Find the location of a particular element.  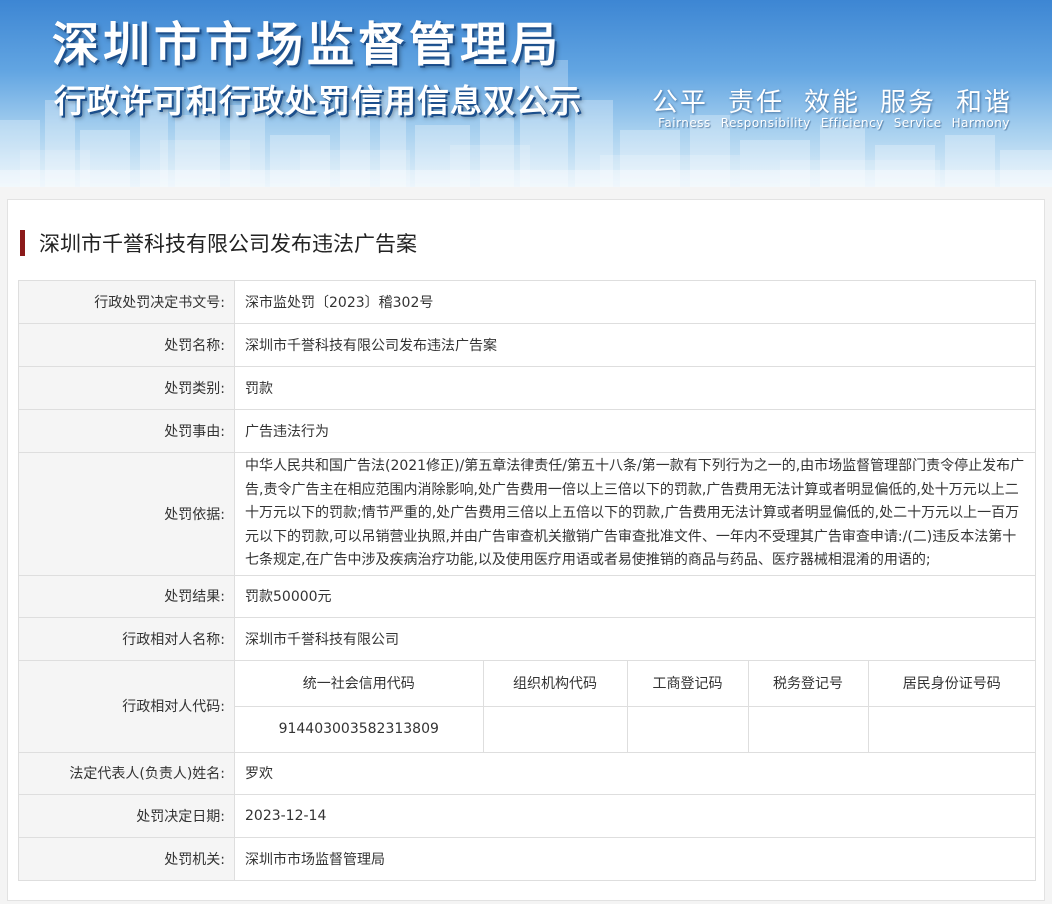

row-authority: 处罚机关: 深圳市市场监督管理局 is located at coordinates (527, 858).